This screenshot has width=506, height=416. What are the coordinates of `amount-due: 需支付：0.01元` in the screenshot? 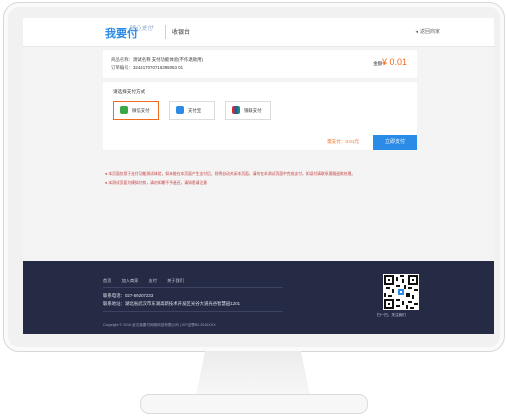 It's located at (343, 141).